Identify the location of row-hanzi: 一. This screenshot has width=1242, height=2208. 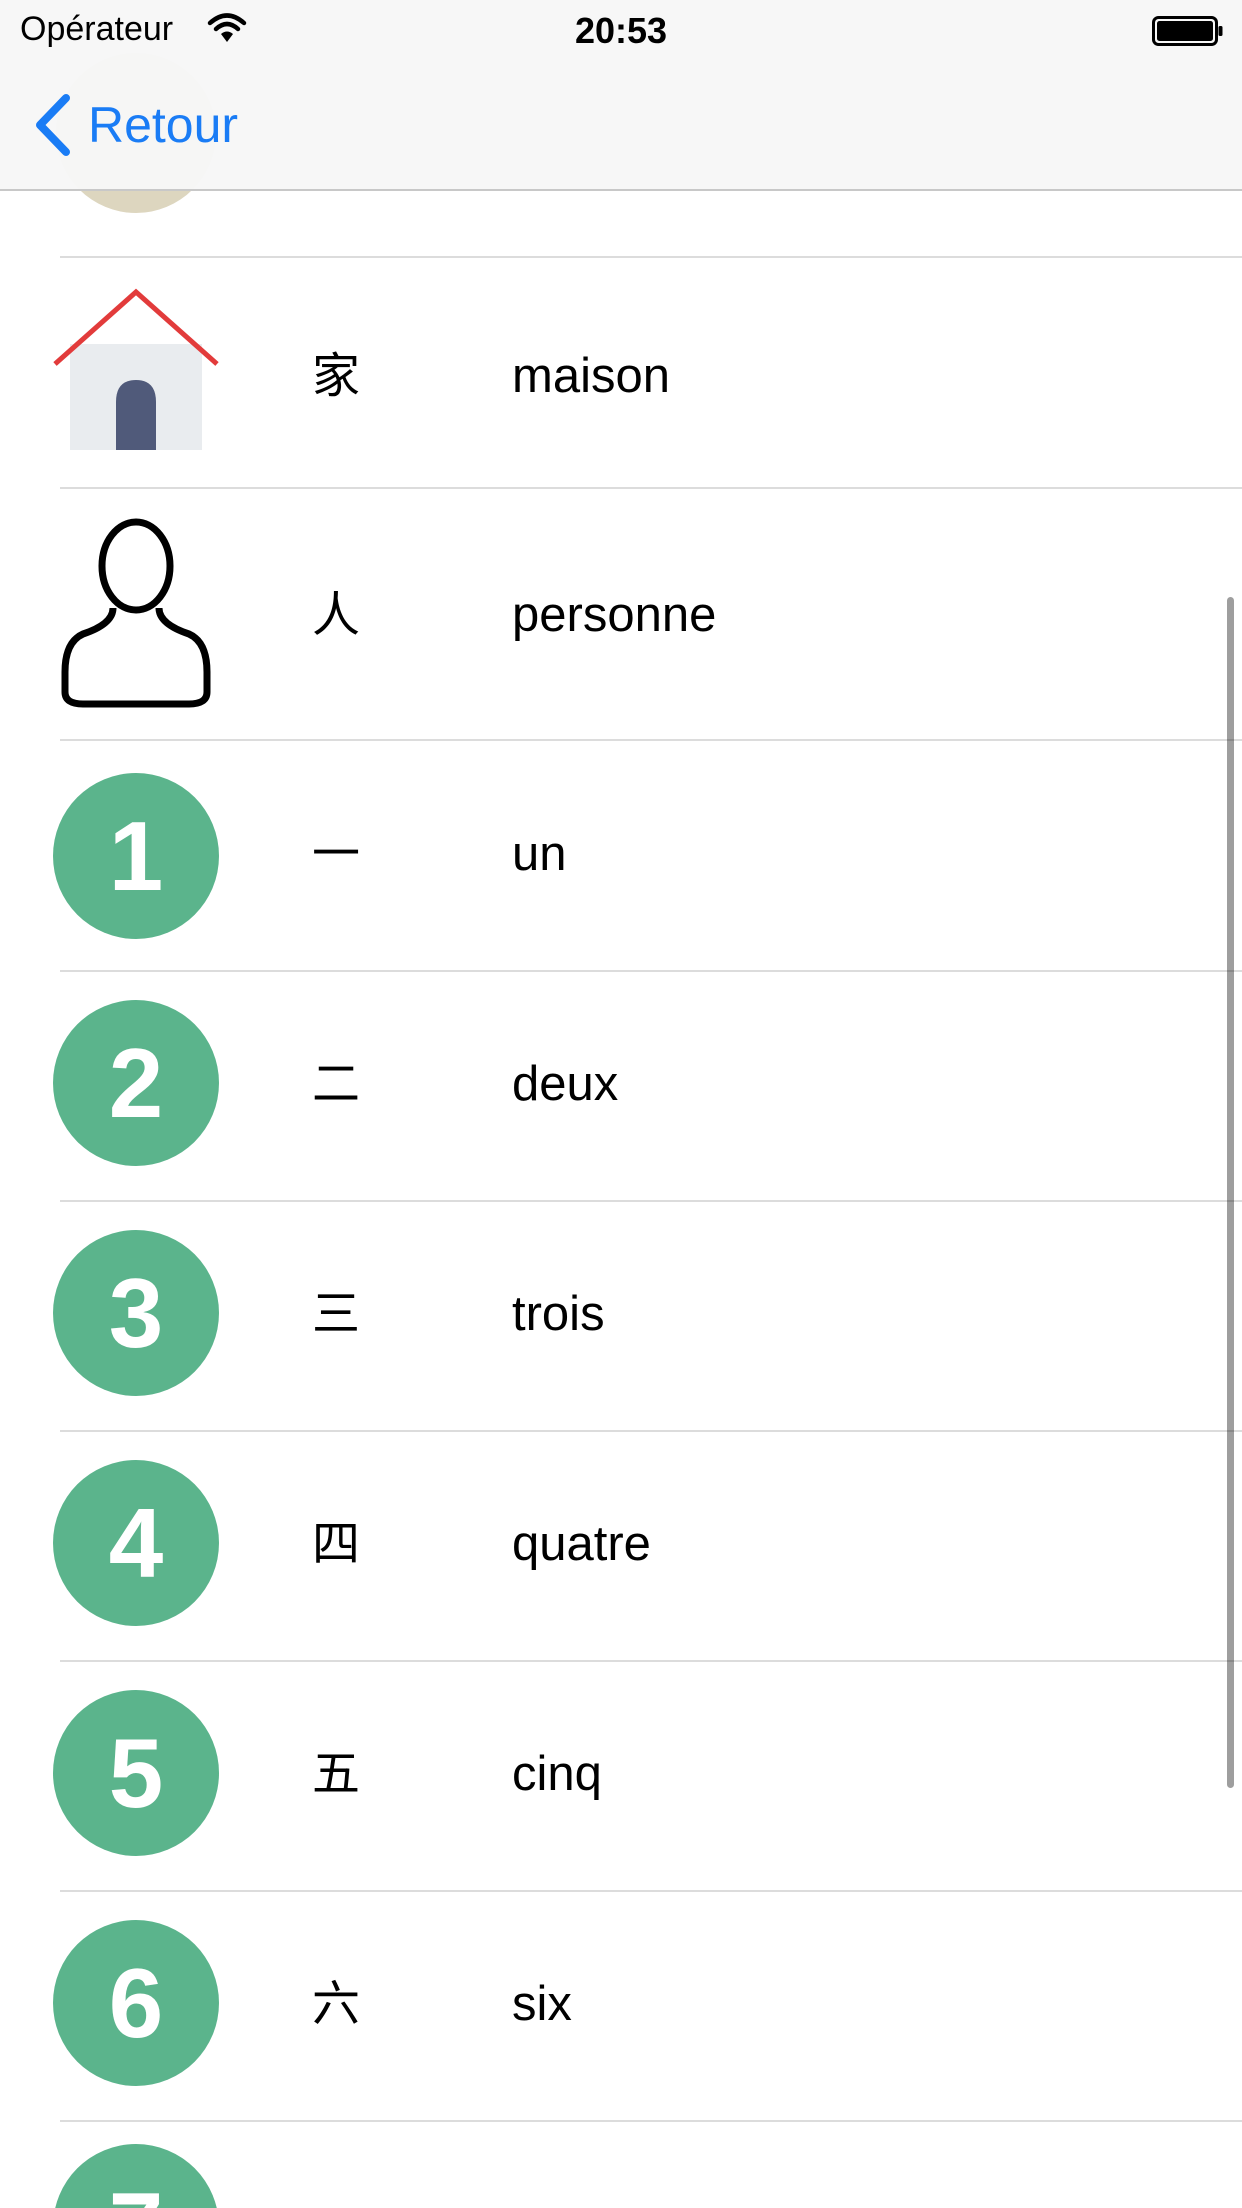
(336, 854).